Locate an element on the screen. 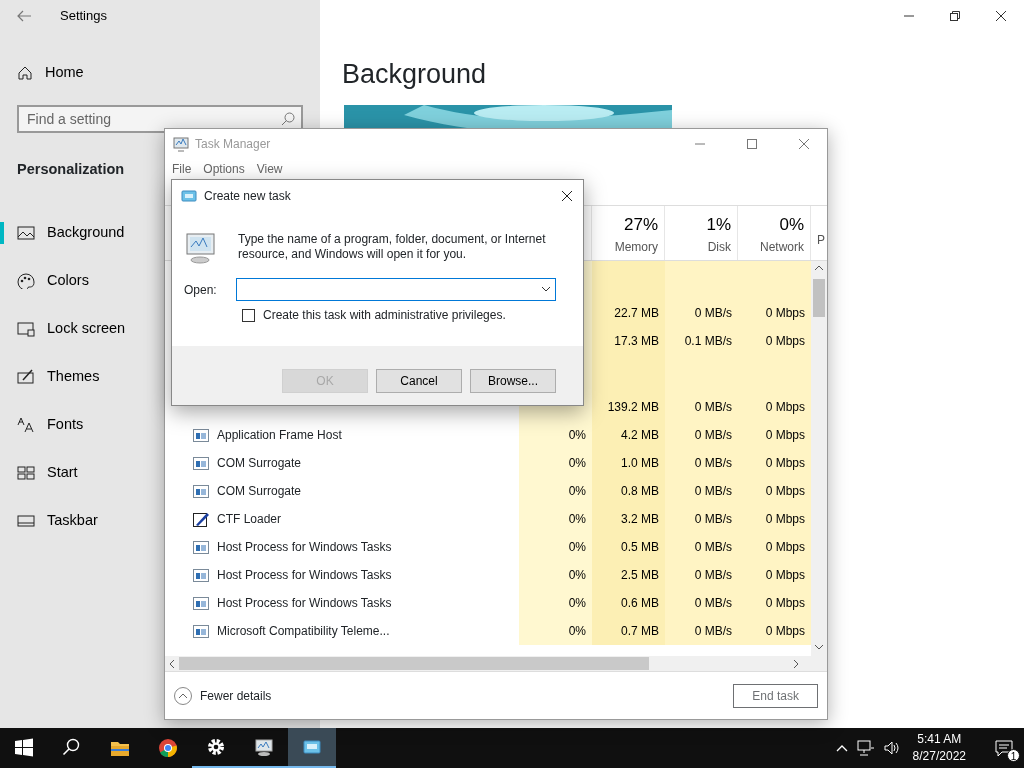 This screenshot has width=1024, height=768. browser-icon is located at coordinates (168, 748).